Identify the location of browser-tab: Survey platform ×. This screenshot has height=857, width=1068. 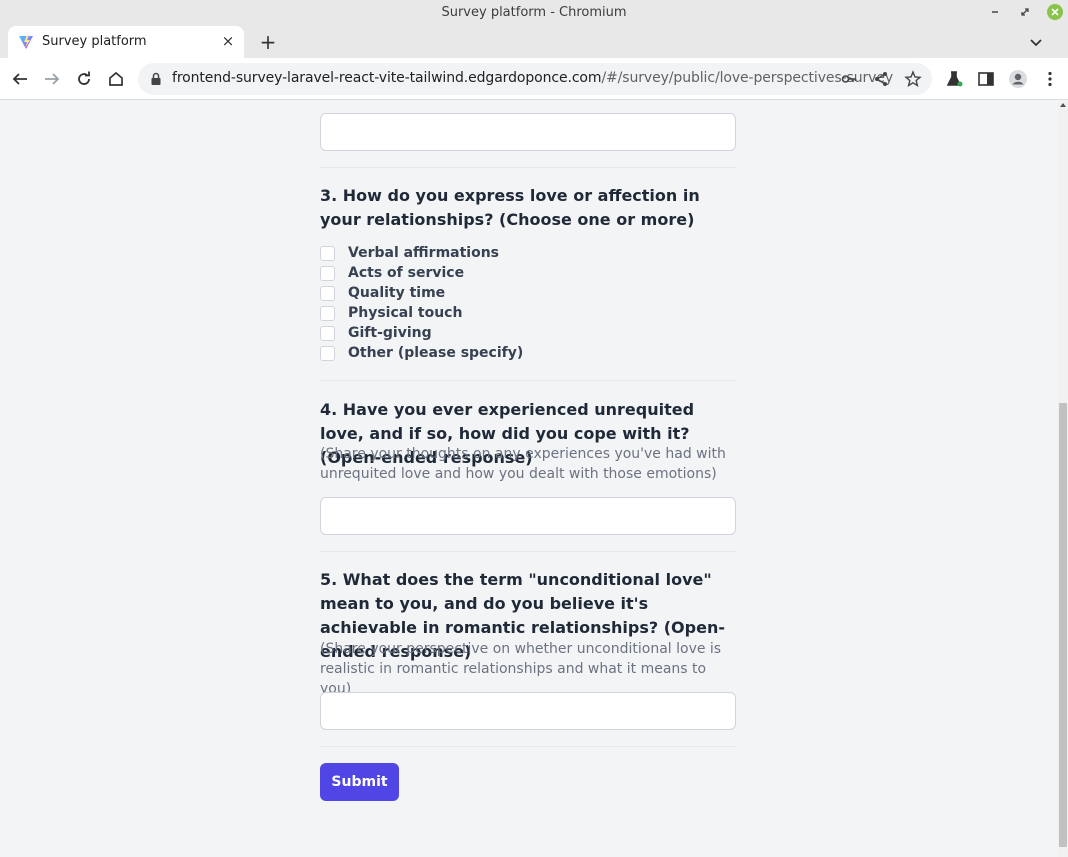
(126, 42).